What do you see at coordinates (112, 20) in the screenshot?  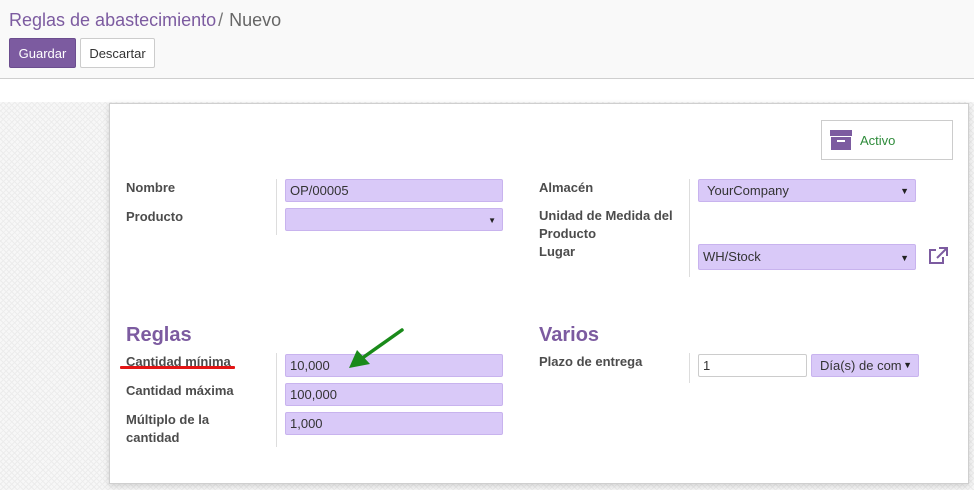 I see `breadcrumb-parent-link: Reglas de abastecimiento` at bounding box center [112, 20].